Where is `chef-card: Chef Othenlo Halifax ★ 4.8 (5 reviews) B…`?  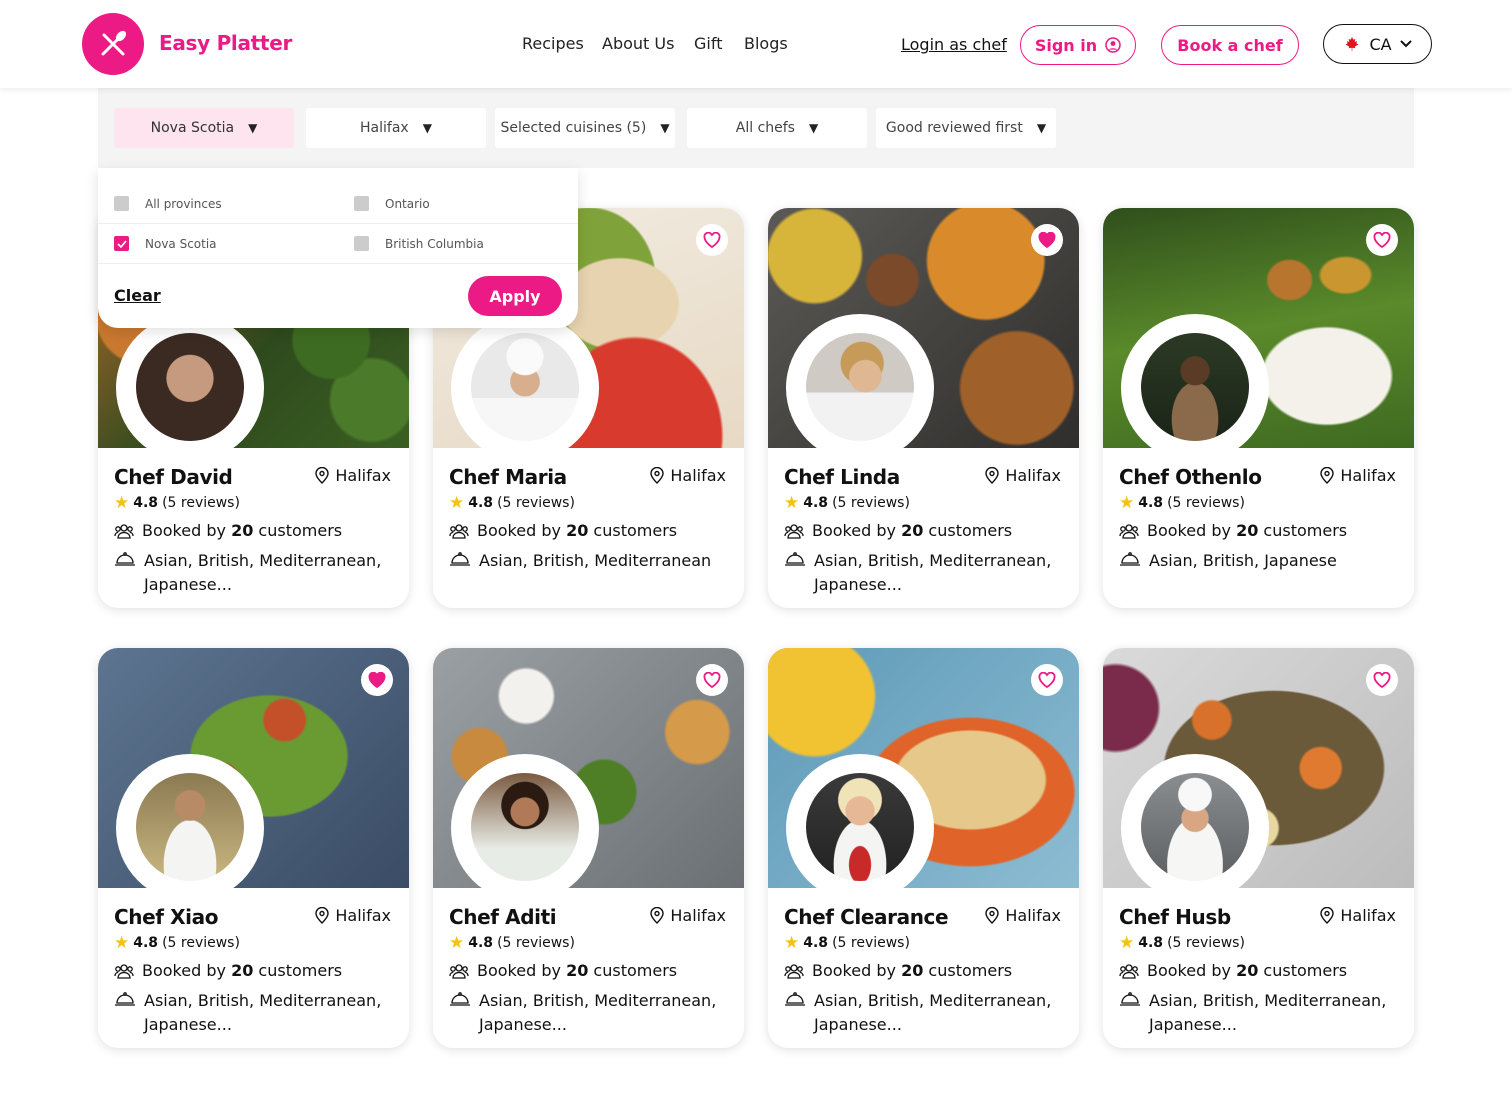
chef-card: Chef Othenlo Halifax ★ 4.8 (5 reviews) B… is located at coordinates (1258, 408).